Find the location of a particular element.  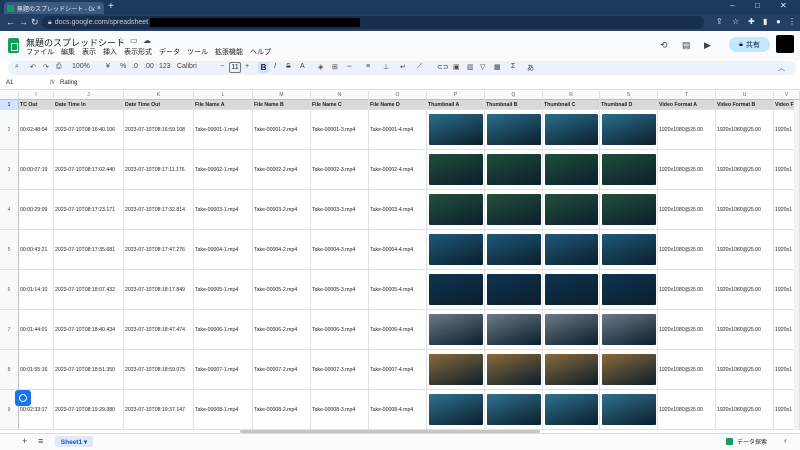

table-cell: 2023-07-10T08:17:35.681 is located at coordinates (89, 250).